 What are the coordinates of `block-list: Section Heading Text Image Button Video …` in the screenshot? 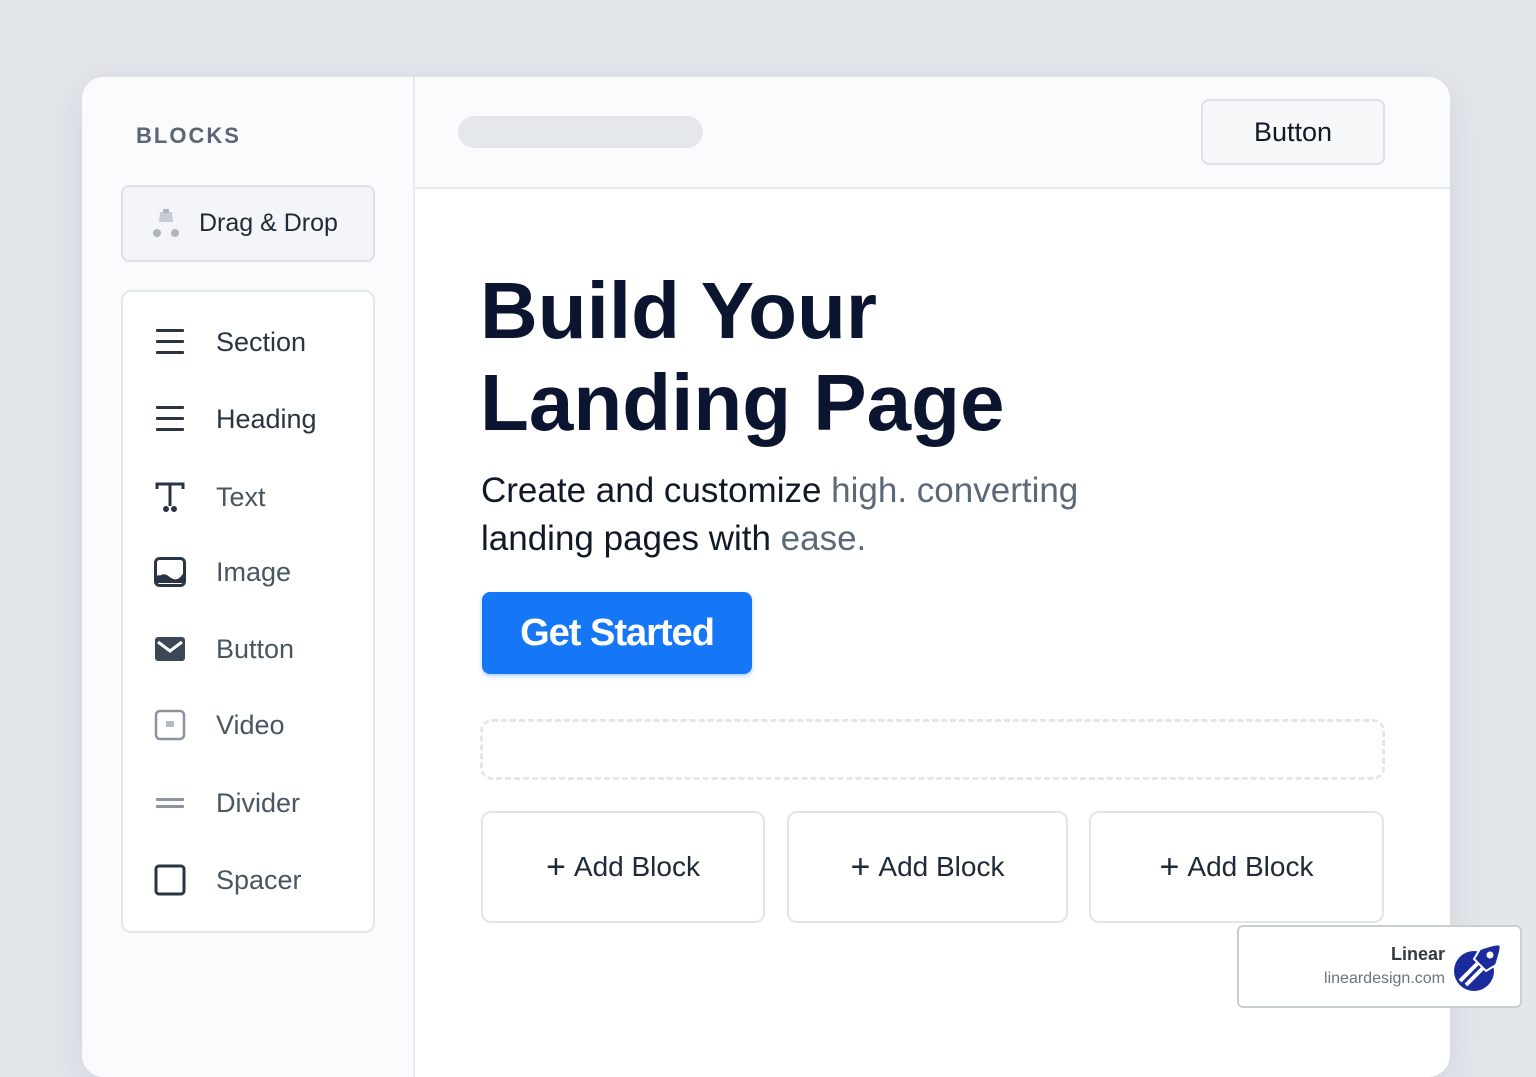 It's located at (248, 611).